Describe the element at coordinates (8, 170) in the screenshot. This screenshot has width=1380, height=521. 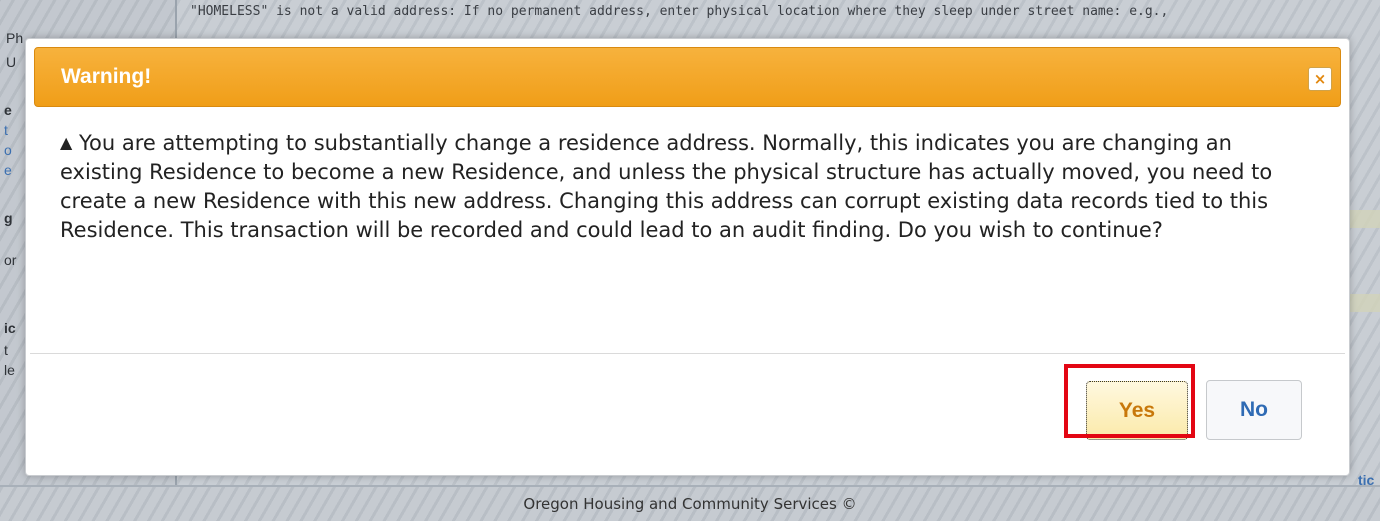
I see `sidebar-link-fragment: e` at that location.